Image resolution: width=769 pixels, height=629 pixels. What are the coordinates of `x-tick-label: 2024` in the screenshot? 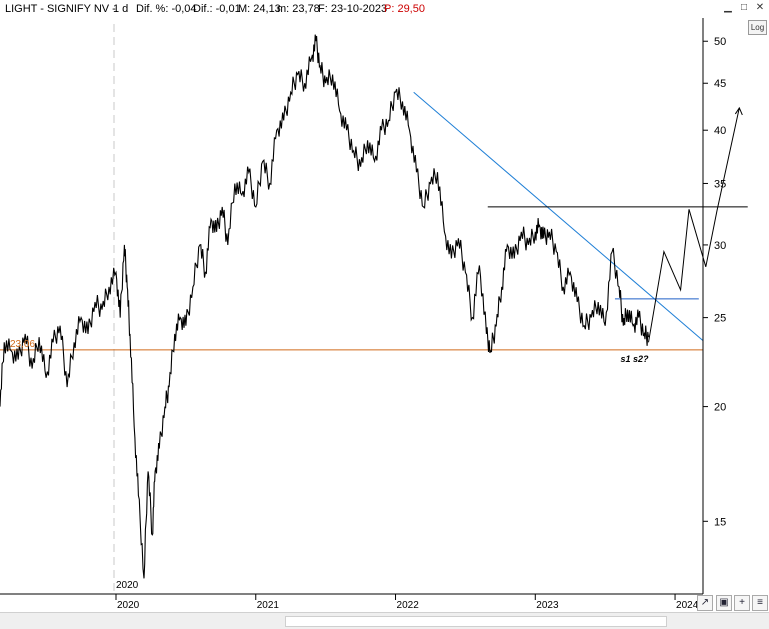 It's located at (687, 605).